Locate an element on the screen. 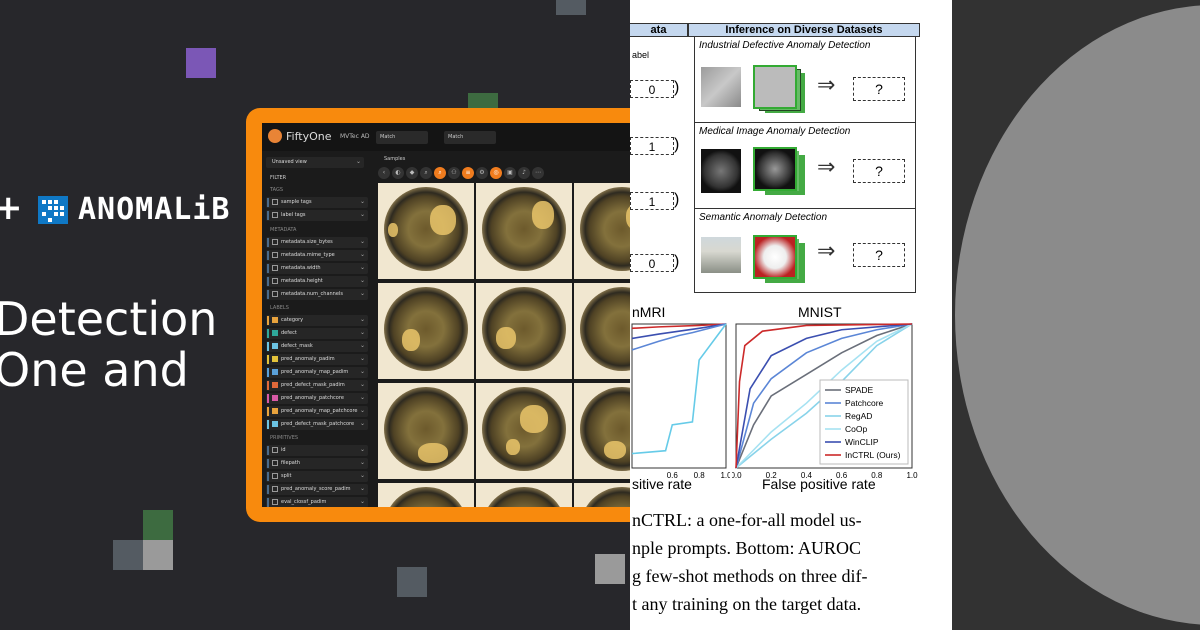  toolbar-button-icon: ‹ is located at coordinates (384, 173).